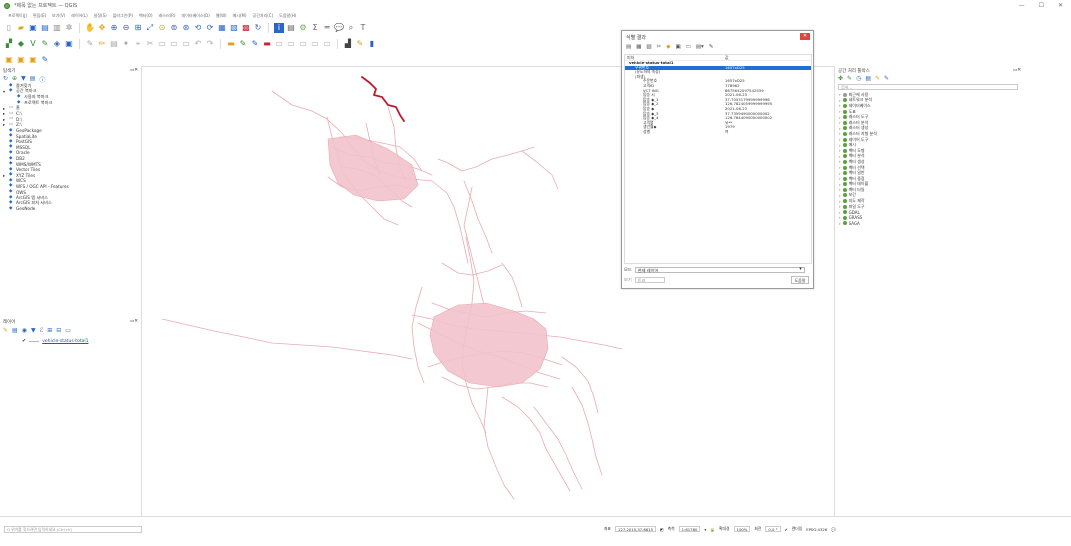 This screenshot has height=546, width=1071. I want to click on label-rotate-icon: ▭, so click(291, 44).